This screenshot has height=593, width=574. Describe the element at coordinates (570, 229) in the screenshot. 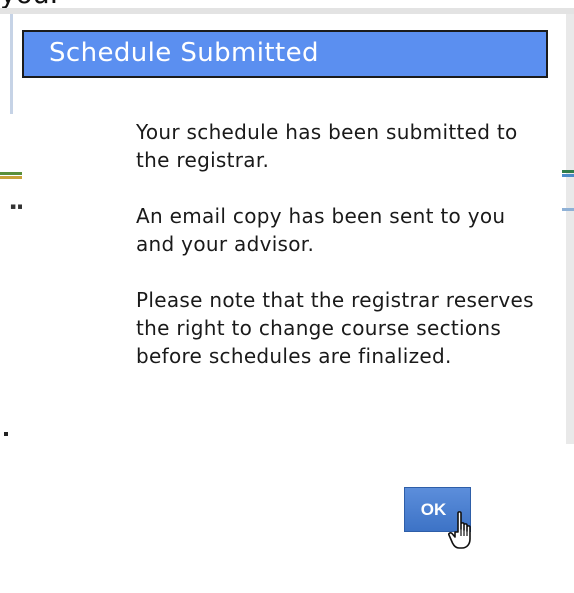

I see `background-window-right-edge` at that location.